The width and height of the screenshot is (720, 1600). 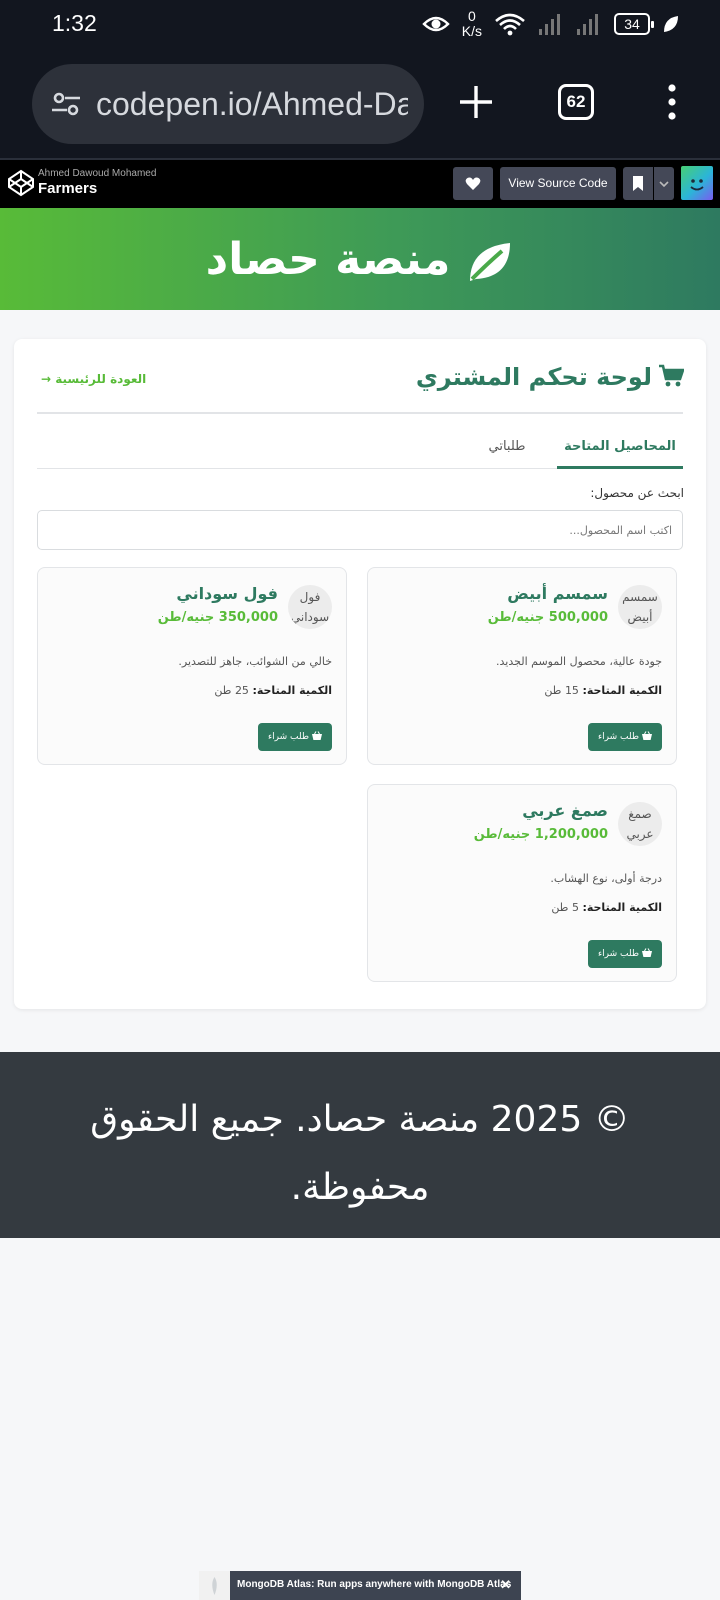 I want to click on product-name: فول سوداني, so click(x=227, y=593).